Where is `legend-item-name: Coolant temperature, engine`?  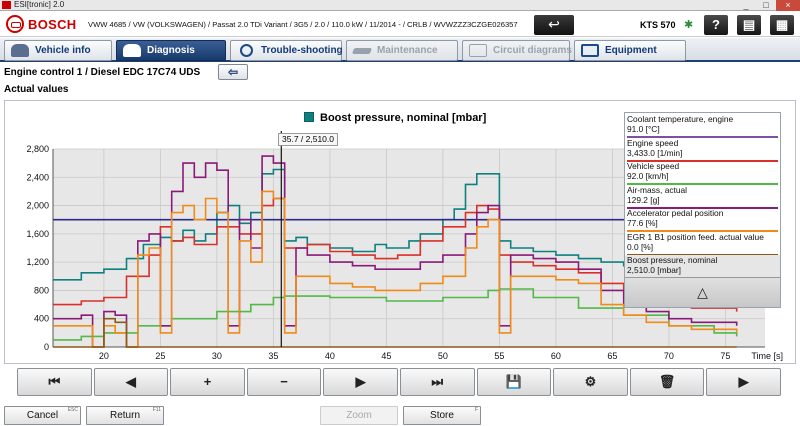
legend-item-name: Coolant temperature, engine is located at coordinates (680, 119).